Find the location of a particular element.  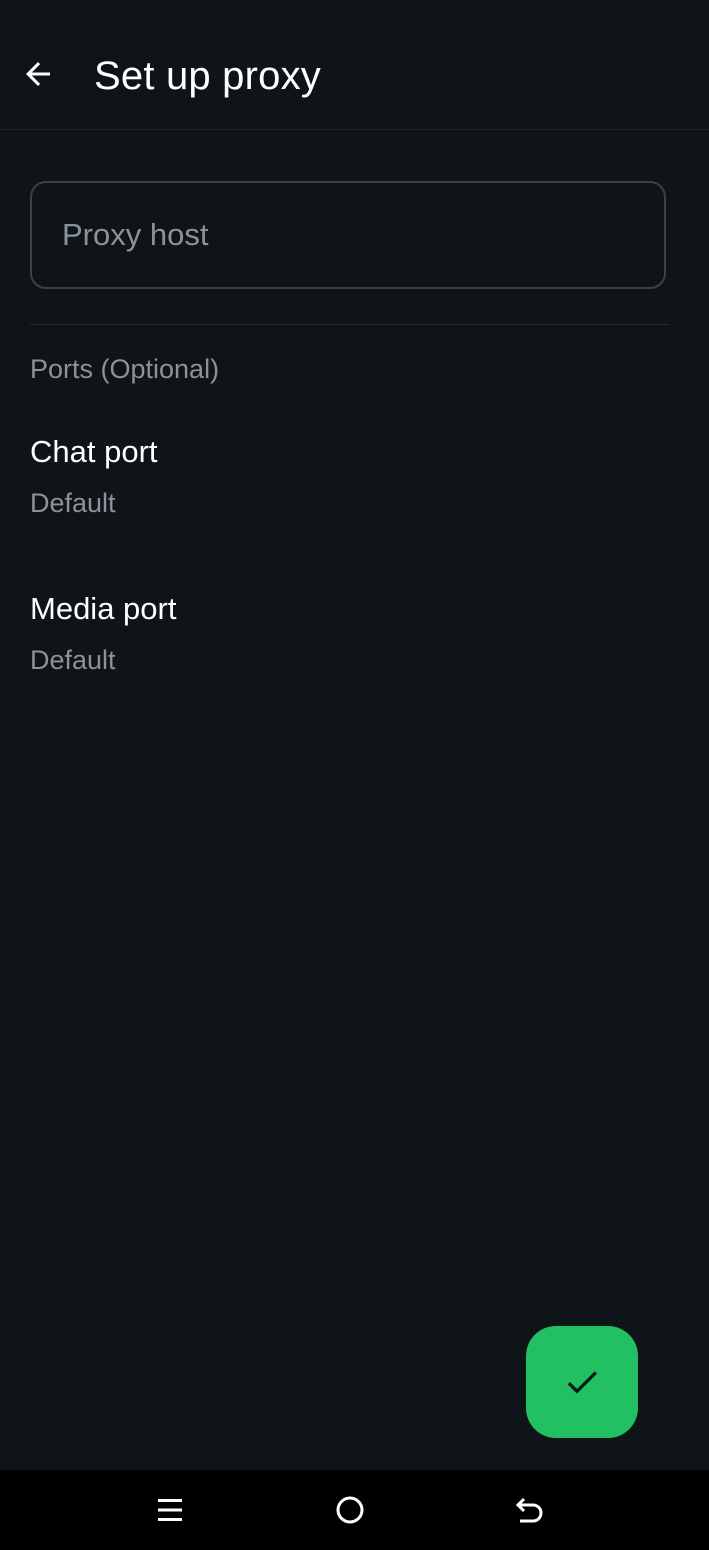

proxy-host-field is located at coordinates (348, 235).